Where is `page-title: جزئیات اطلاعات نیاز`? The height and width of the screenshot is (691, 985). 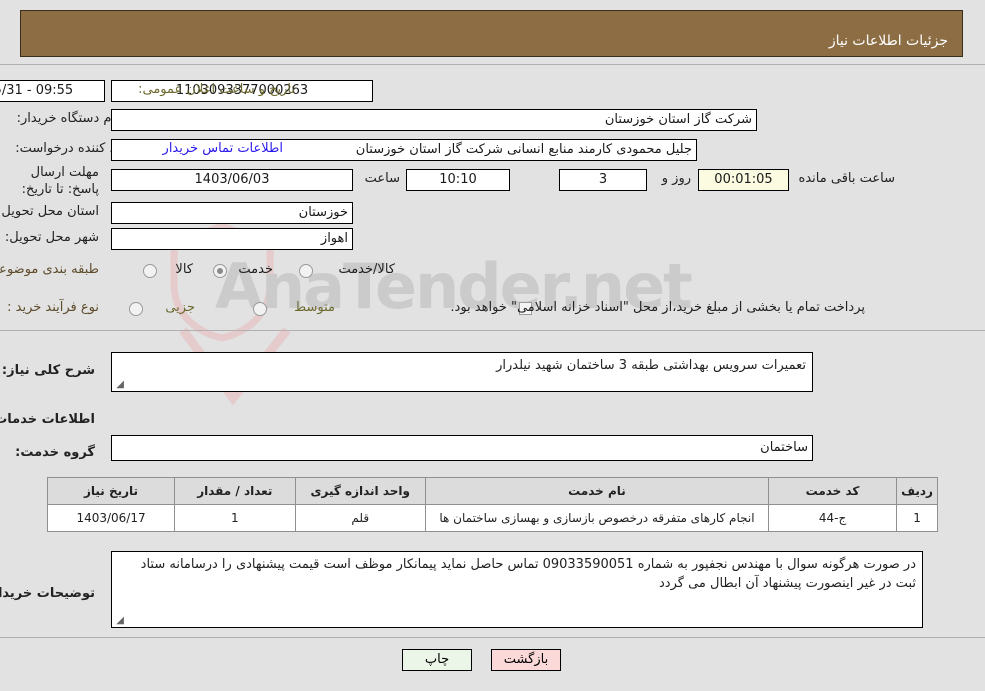 page-title: جزئیات اطلاعات نیاز is located at coordinates (888, 41).